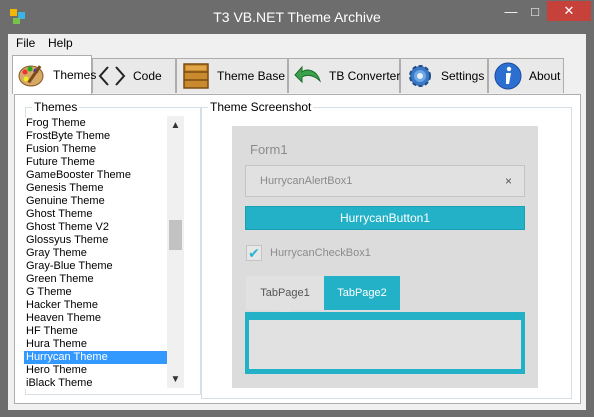  Describe the element at coordinates (261, 107) in the screenshot. I see `screenshot-group-label: Theme Screenshot` at that location.